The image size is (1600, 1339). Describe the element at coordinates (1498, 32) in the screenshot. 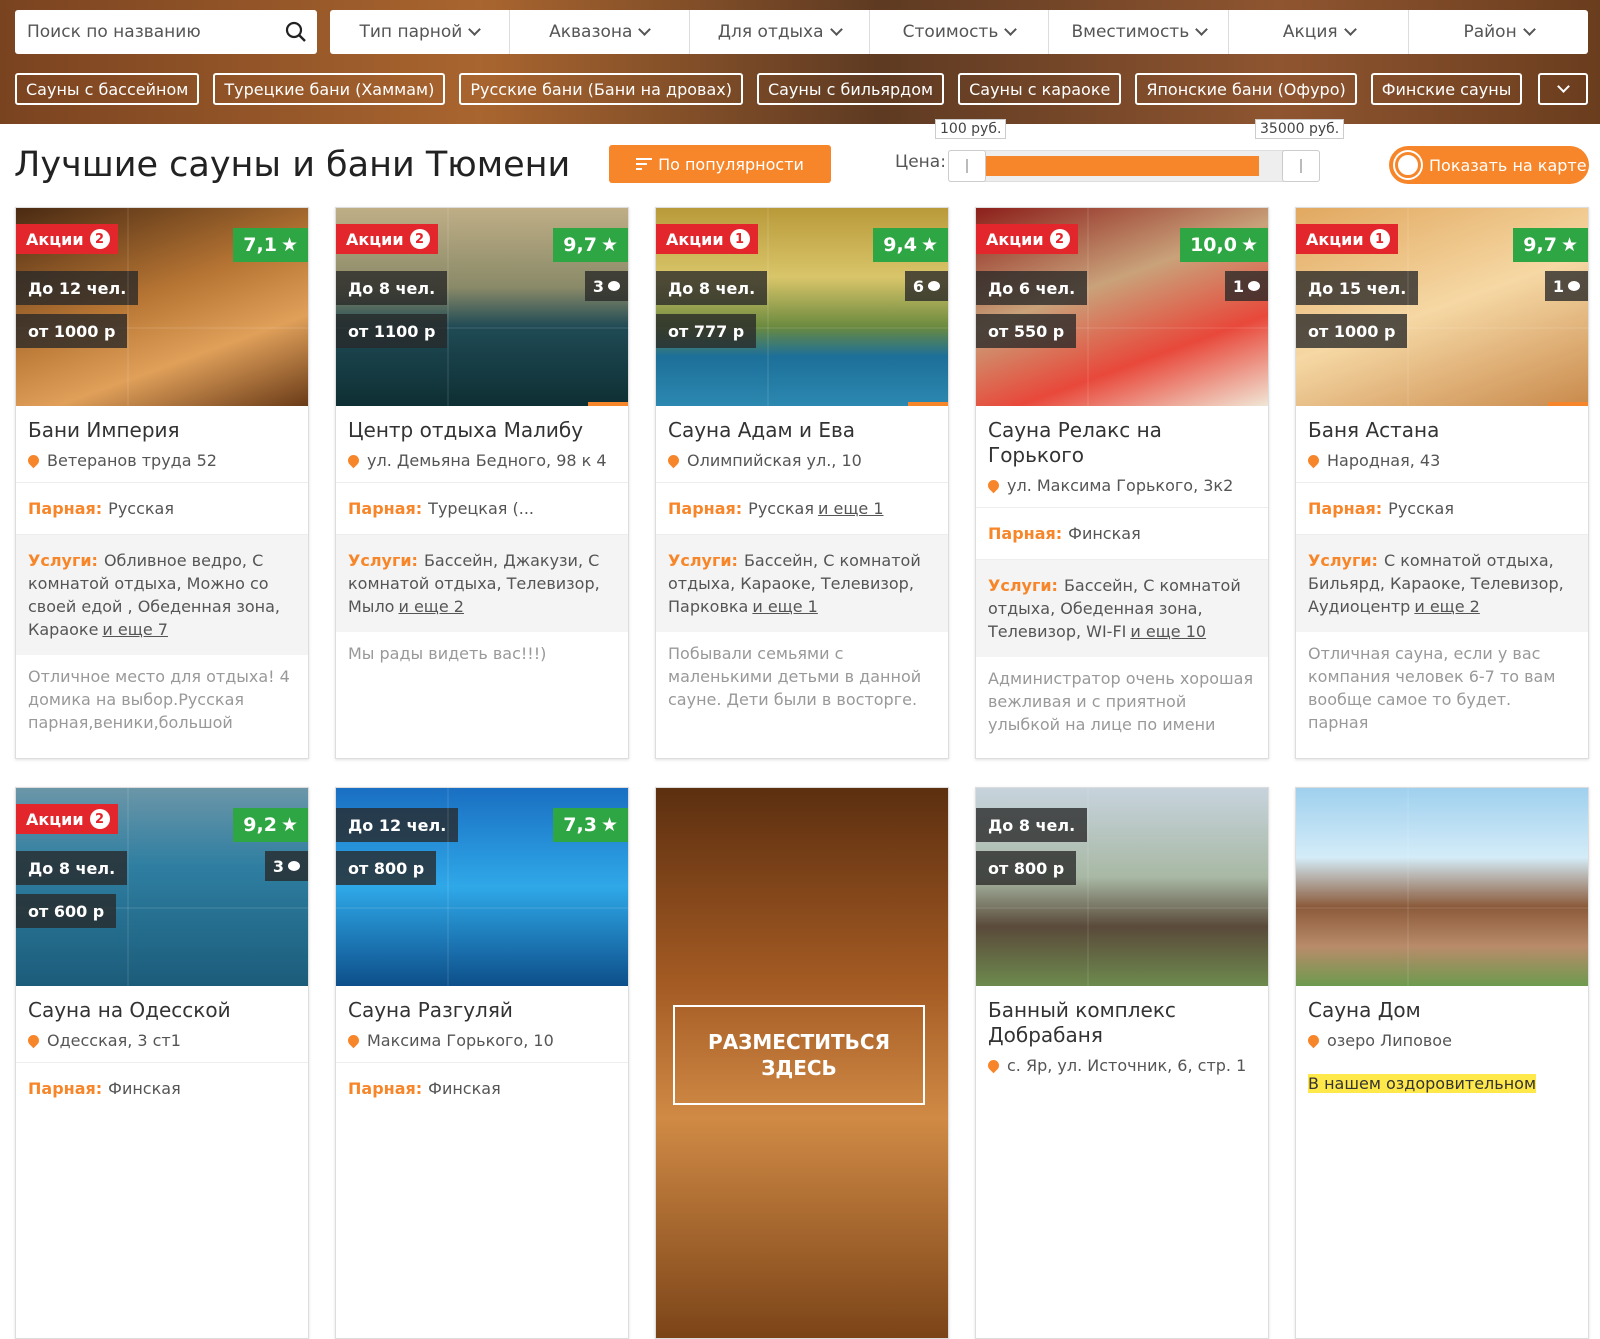

I see `filter-district: Район` at that location.